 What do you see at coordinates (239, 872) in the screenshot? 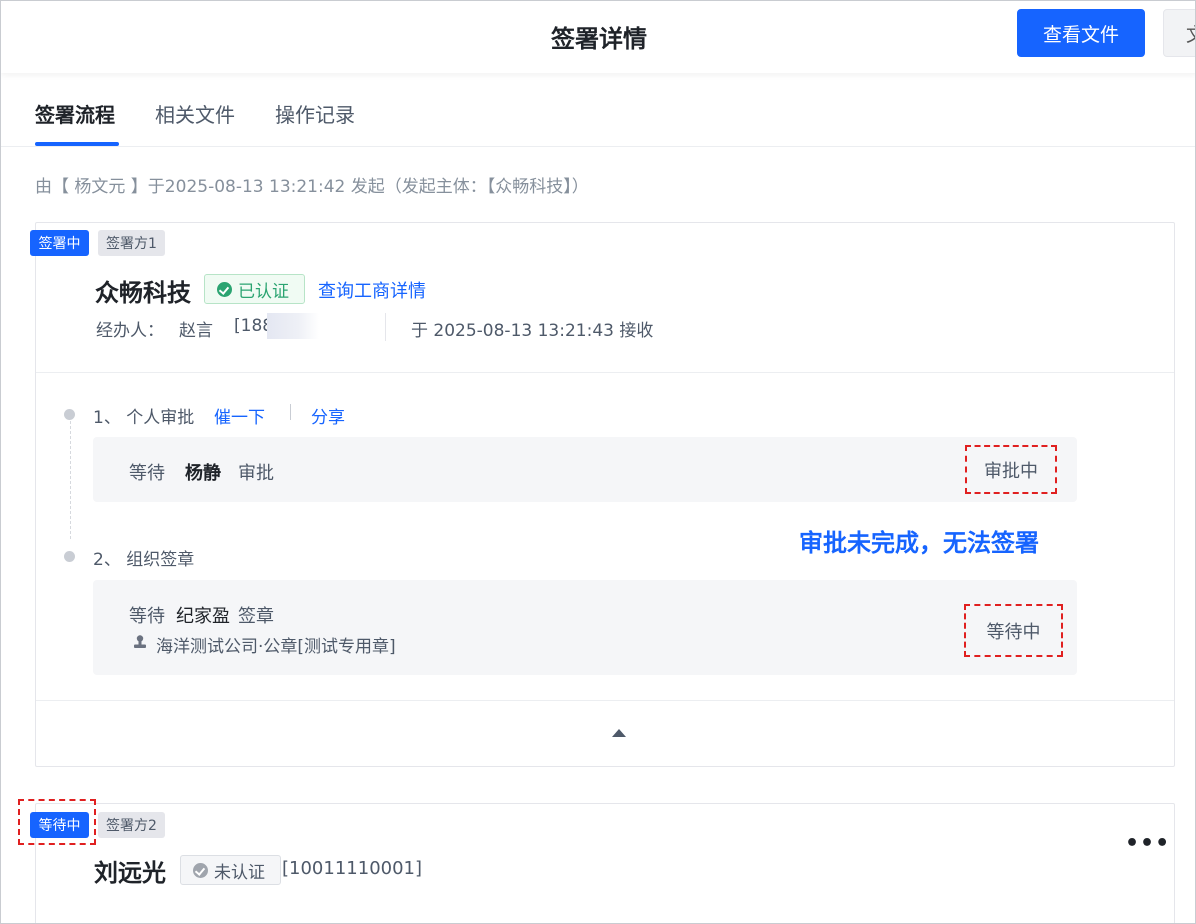
I see `unverified-label: 未认证` at bounding box center [239, 872].